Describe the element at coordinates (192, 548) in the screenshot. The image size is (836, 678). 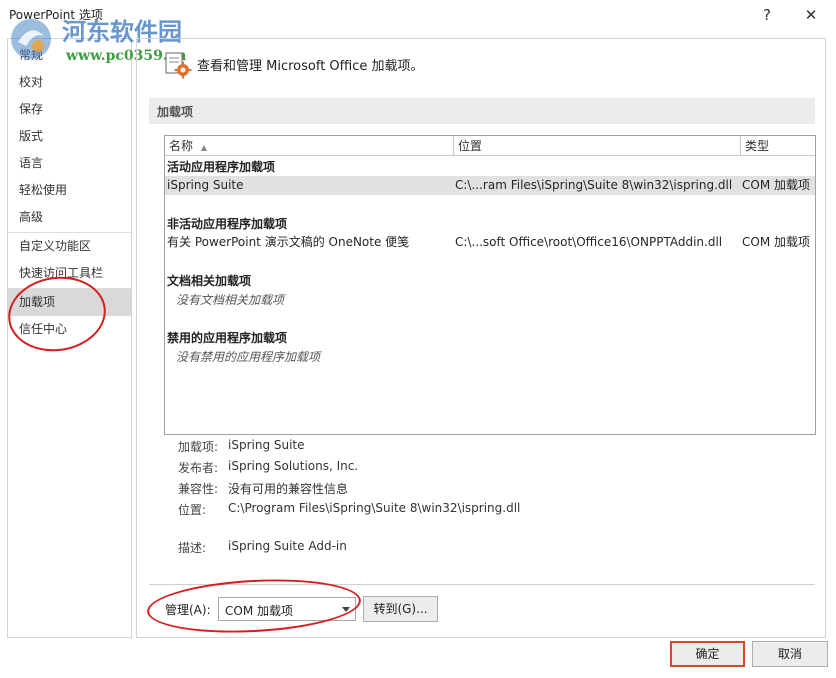
I see `detail-desc-label: 描述:` at that location.